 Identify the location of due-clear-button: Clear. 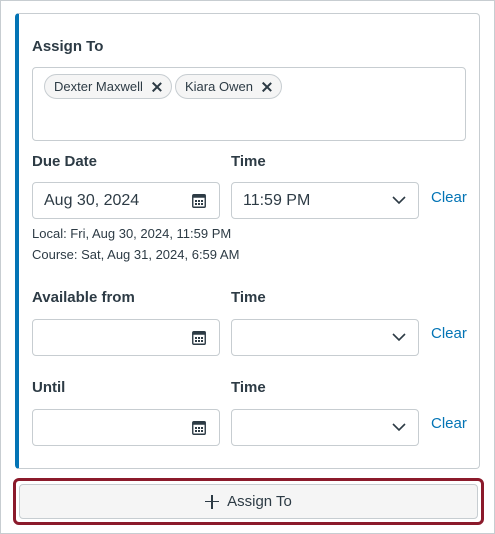
(449, 197).